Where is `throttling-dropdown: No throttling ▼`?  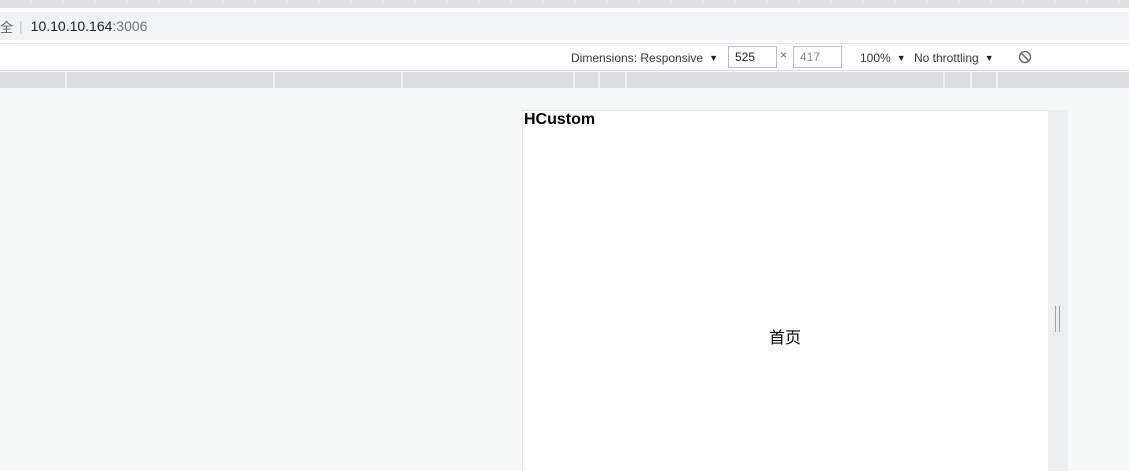
throttling-dropdown: No throttling ▼ is located at coordinates (954, 57).